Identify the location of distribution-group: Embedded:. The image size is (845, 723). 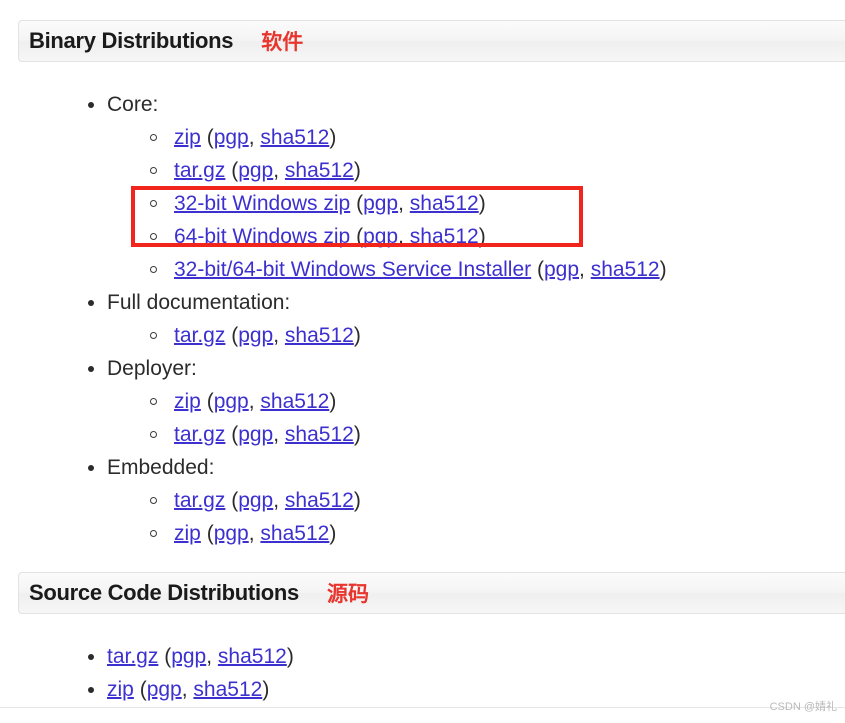
(422, 467).